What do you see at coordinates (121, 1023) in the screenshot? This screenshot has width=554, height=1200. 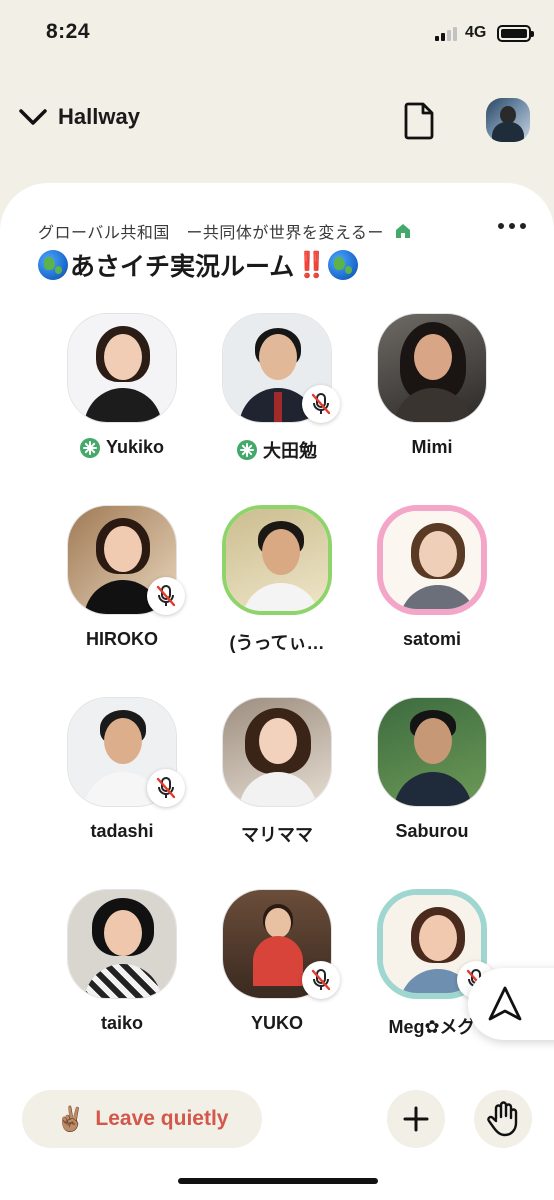 I see `speaker-name: taiko` at bounding box center [121, 1023].